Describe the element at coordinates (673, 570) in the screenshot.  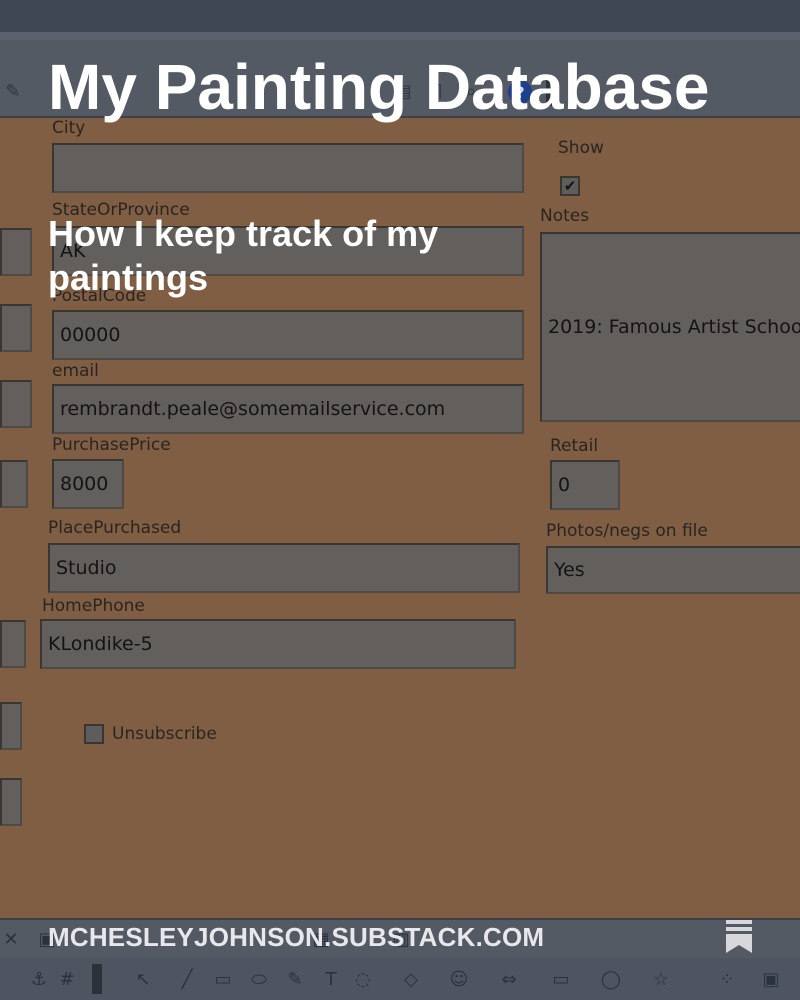
I see `photos-negs-field: Yes` at that location.